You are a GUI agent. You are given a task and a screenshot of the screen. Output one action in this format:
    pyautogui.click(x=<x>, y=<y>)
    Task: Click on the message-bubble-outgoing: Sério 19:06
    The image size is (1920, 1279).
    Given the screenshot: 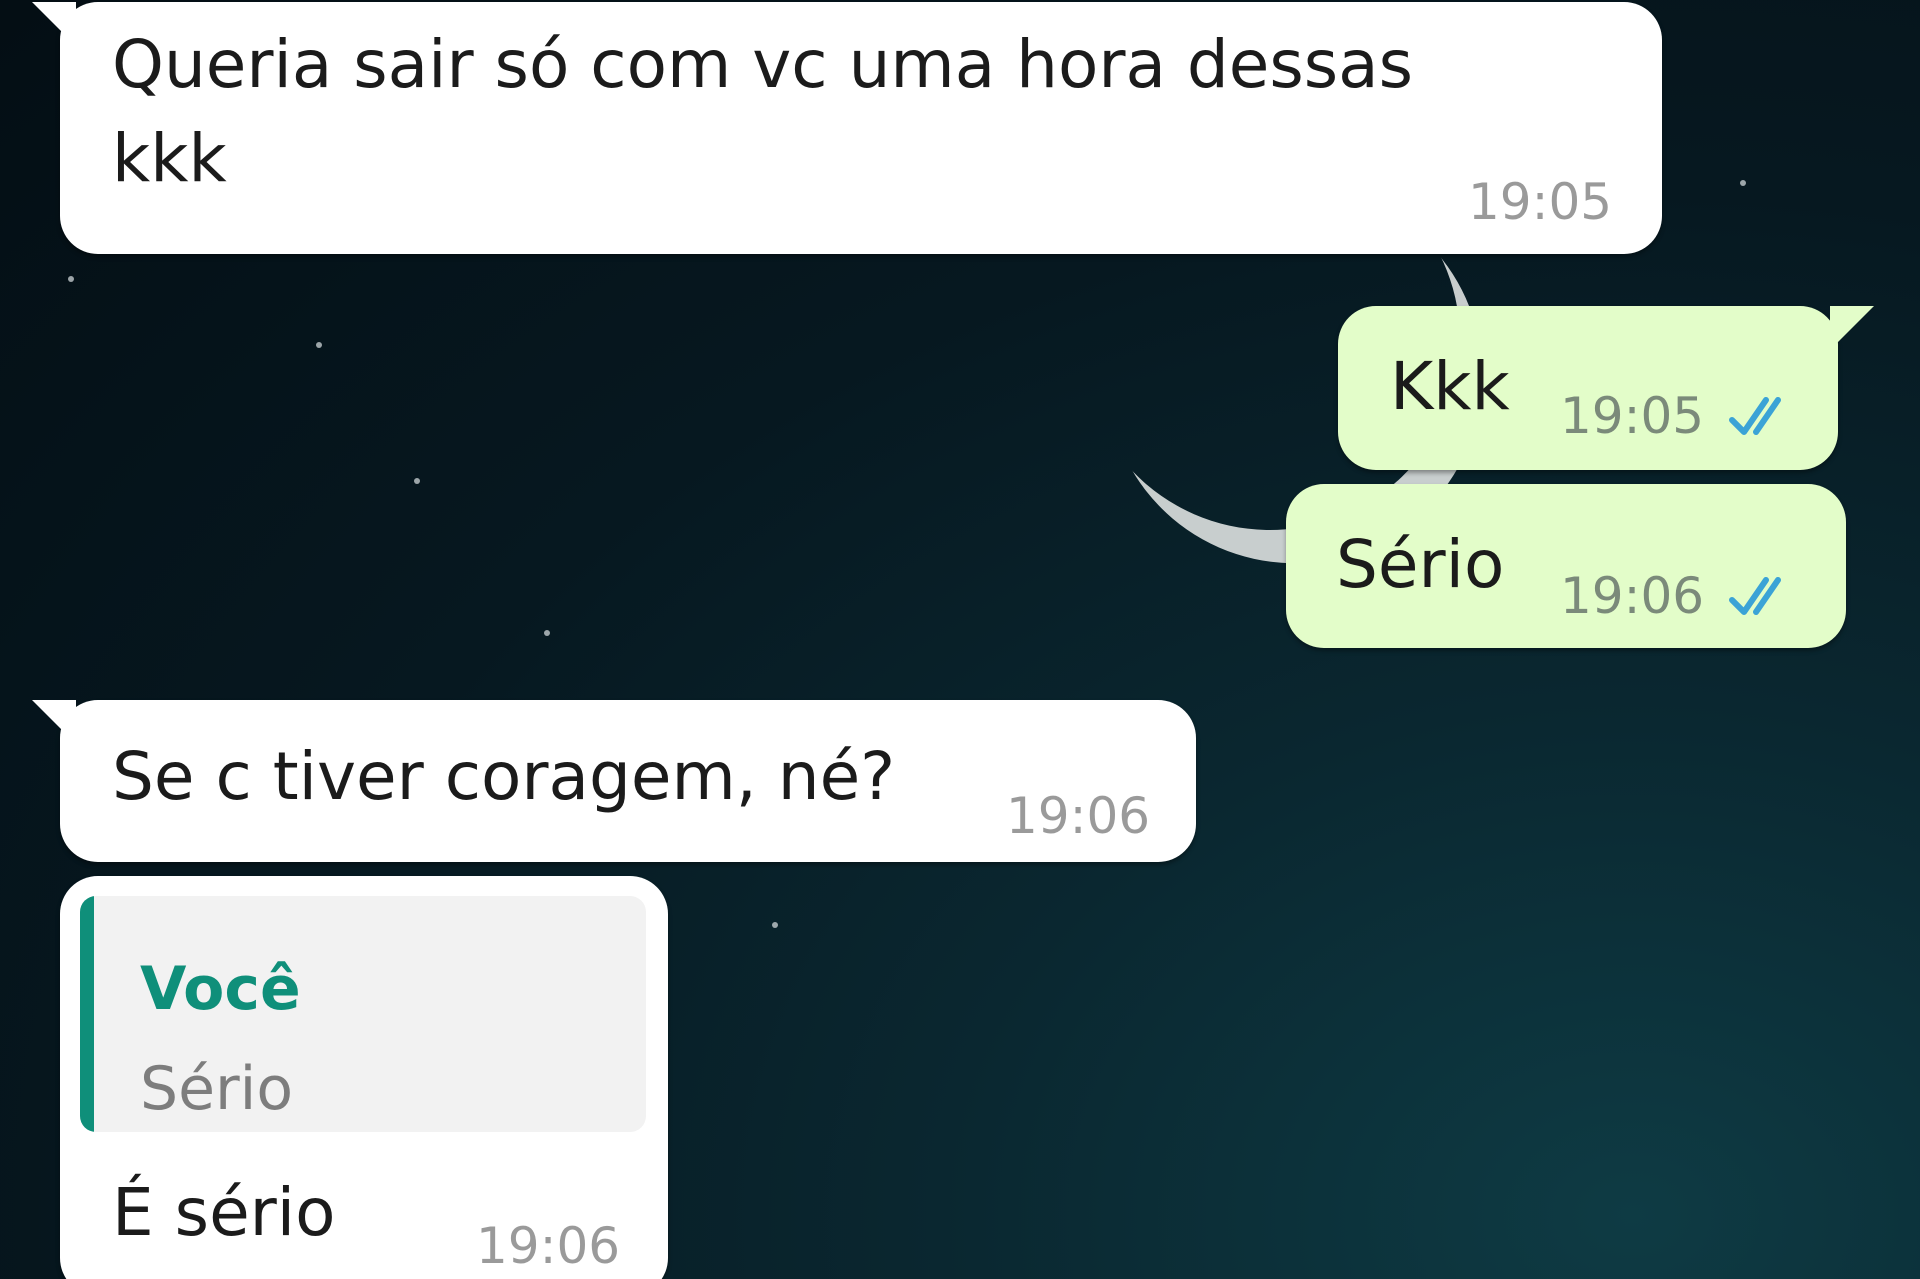 What is the action you would take?
    pyautogui.click(x=1566, y=566)
    